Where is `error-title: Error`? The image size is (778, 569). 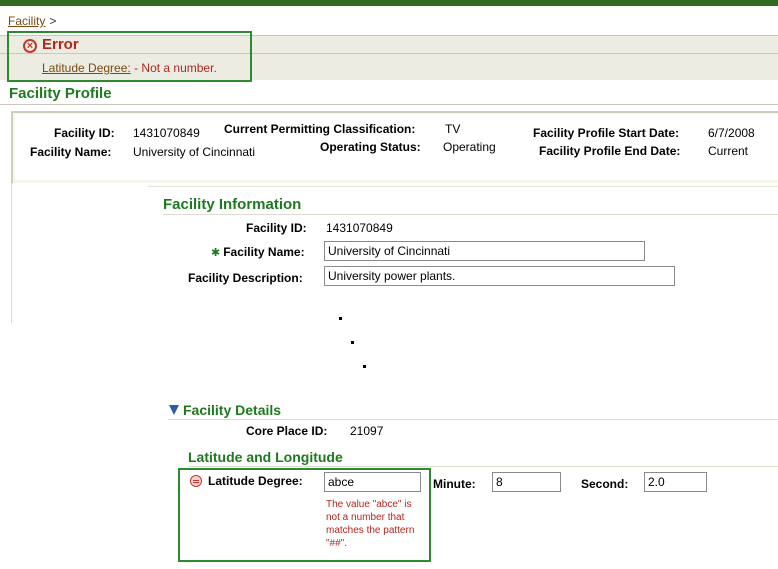 error-title: Error is located at coordinates (60, 44).